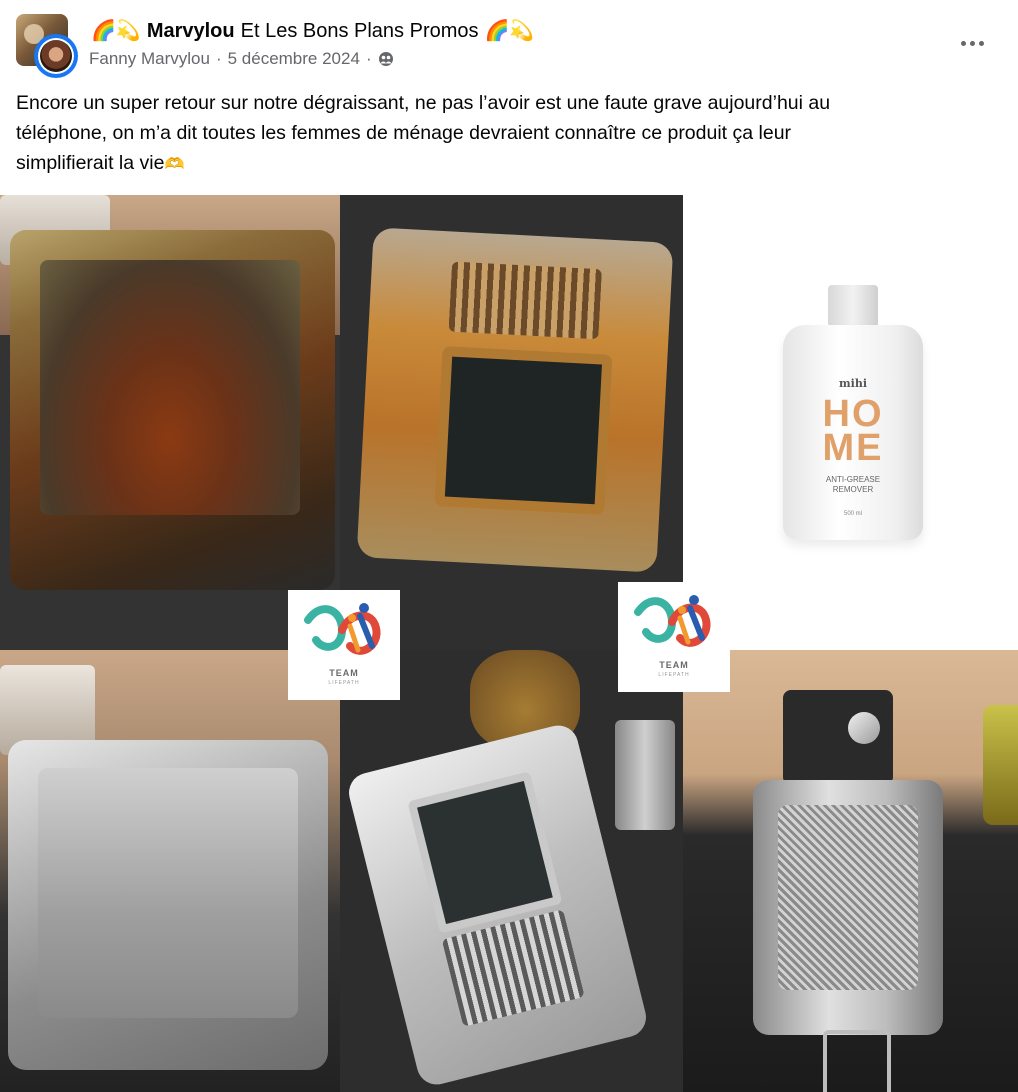 The width and height of the screenshot is (1018, 1092). I want to click on group-name-rest: Et Les Bons Plans Promos, so click(360, 31).